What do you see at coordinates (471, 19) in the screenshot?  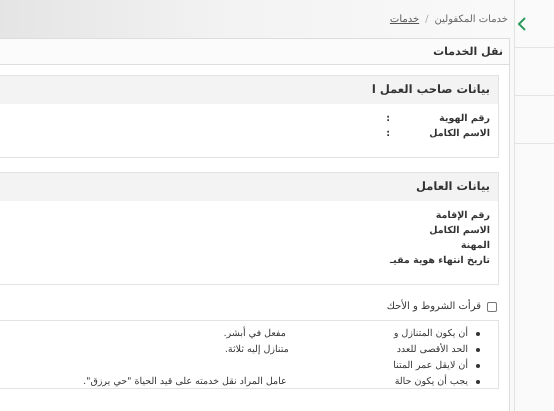 I see `breadcrumb-item: خدمات المكفولين` at bounding box center [471, 19].